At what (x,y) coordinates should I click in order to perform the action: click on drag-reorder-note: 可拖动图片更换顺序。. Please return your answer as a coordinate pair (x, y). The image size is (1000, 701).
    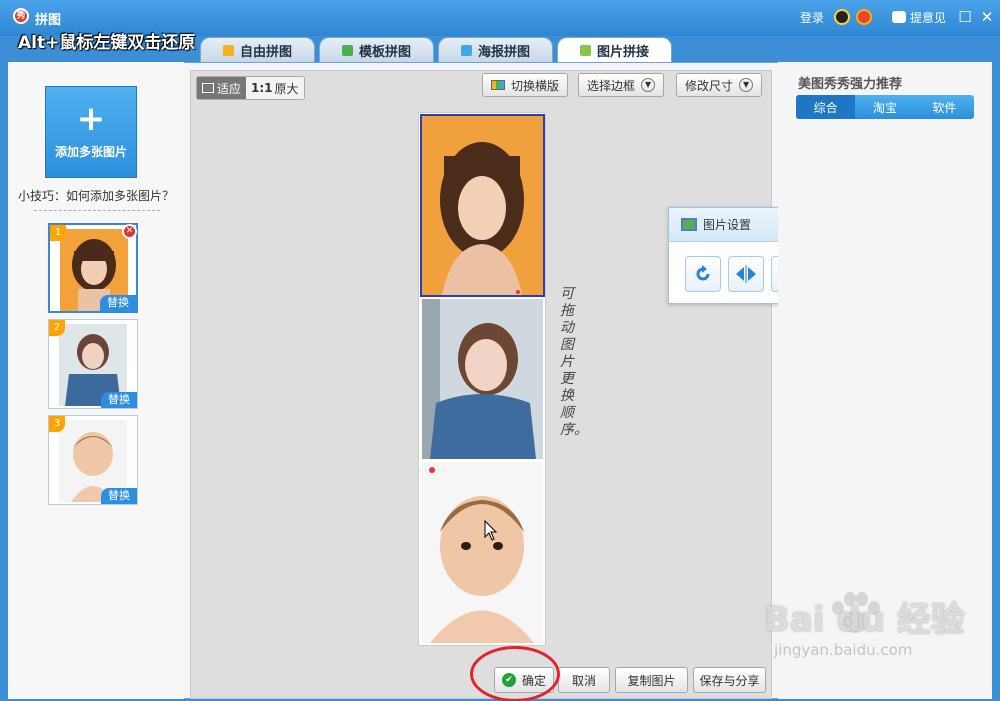
    Looking at the image, I should click on (574, 362).